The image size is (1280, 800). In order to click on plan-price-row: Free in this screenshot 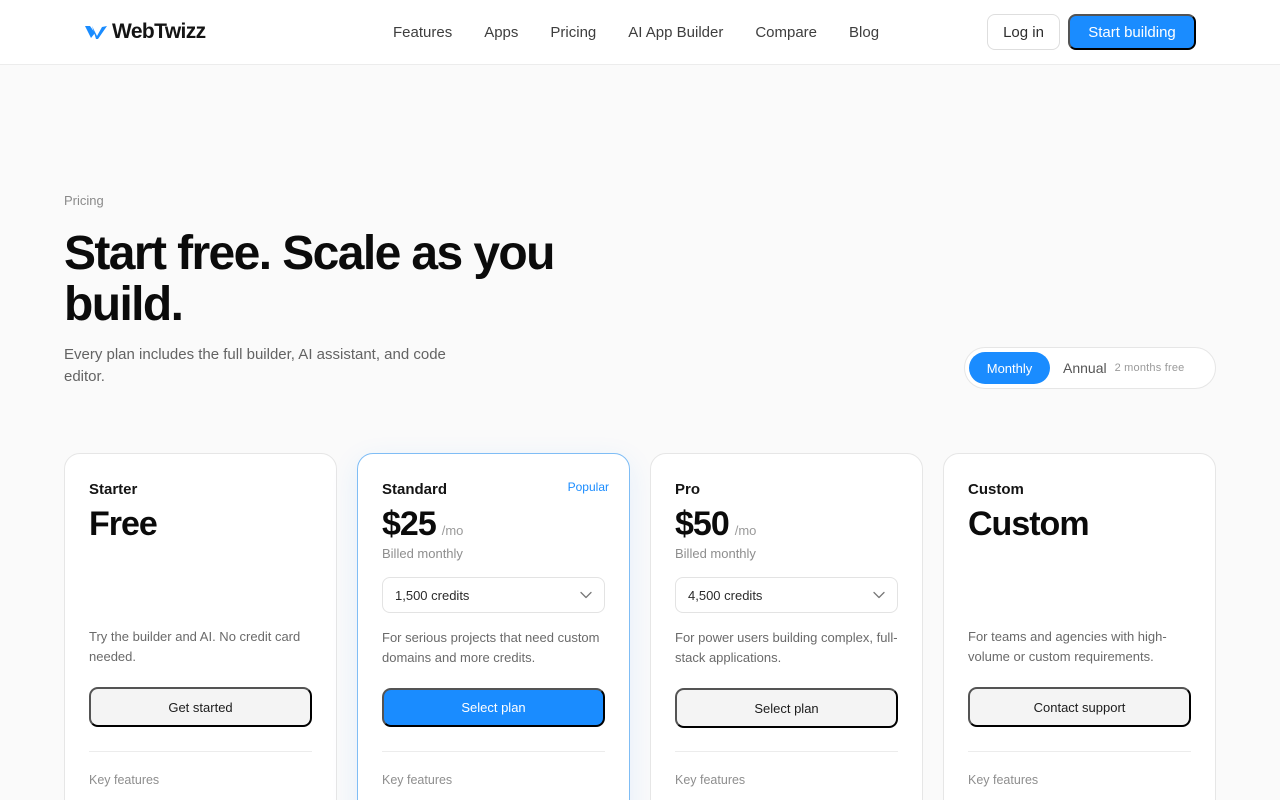, I will do `click(123, 524)`.